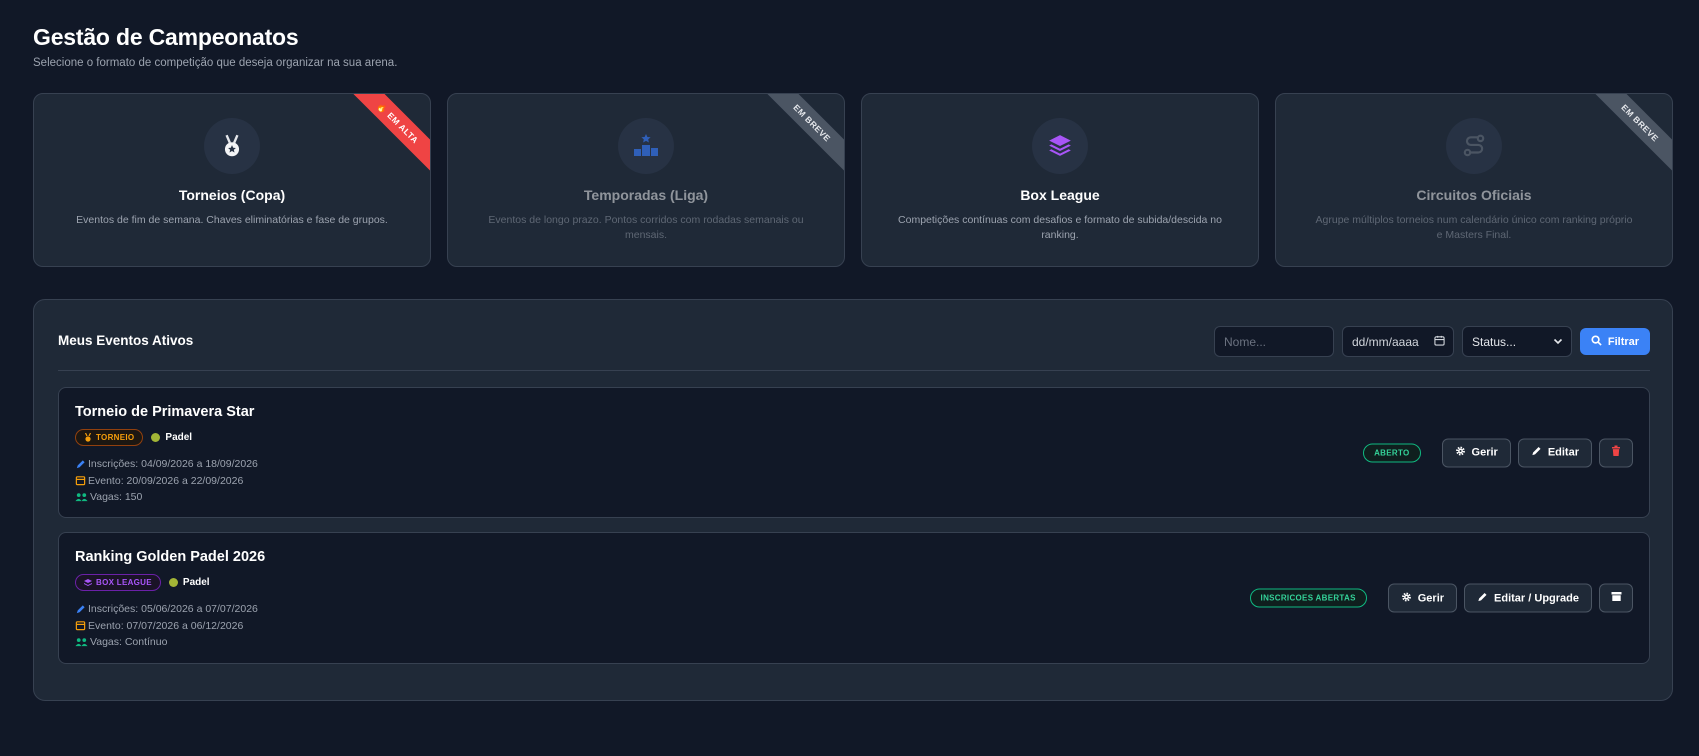 The width and height of the screenshot is (1699, 756). I want to click on delete-button, so click(1616, 452).